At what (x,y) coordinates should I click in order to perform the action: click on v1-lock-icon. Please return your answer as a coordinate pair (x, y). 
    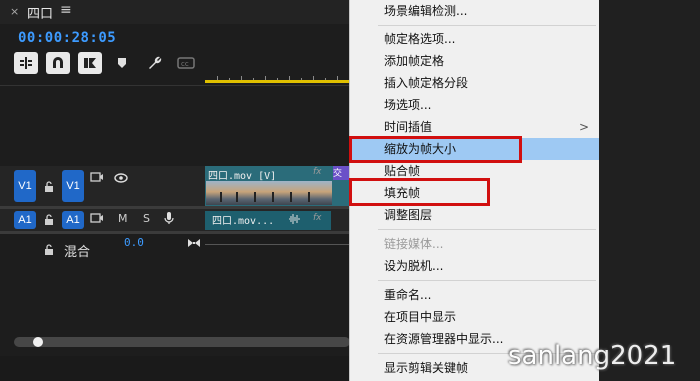
    Looking at the image, I should click on (49, 187).